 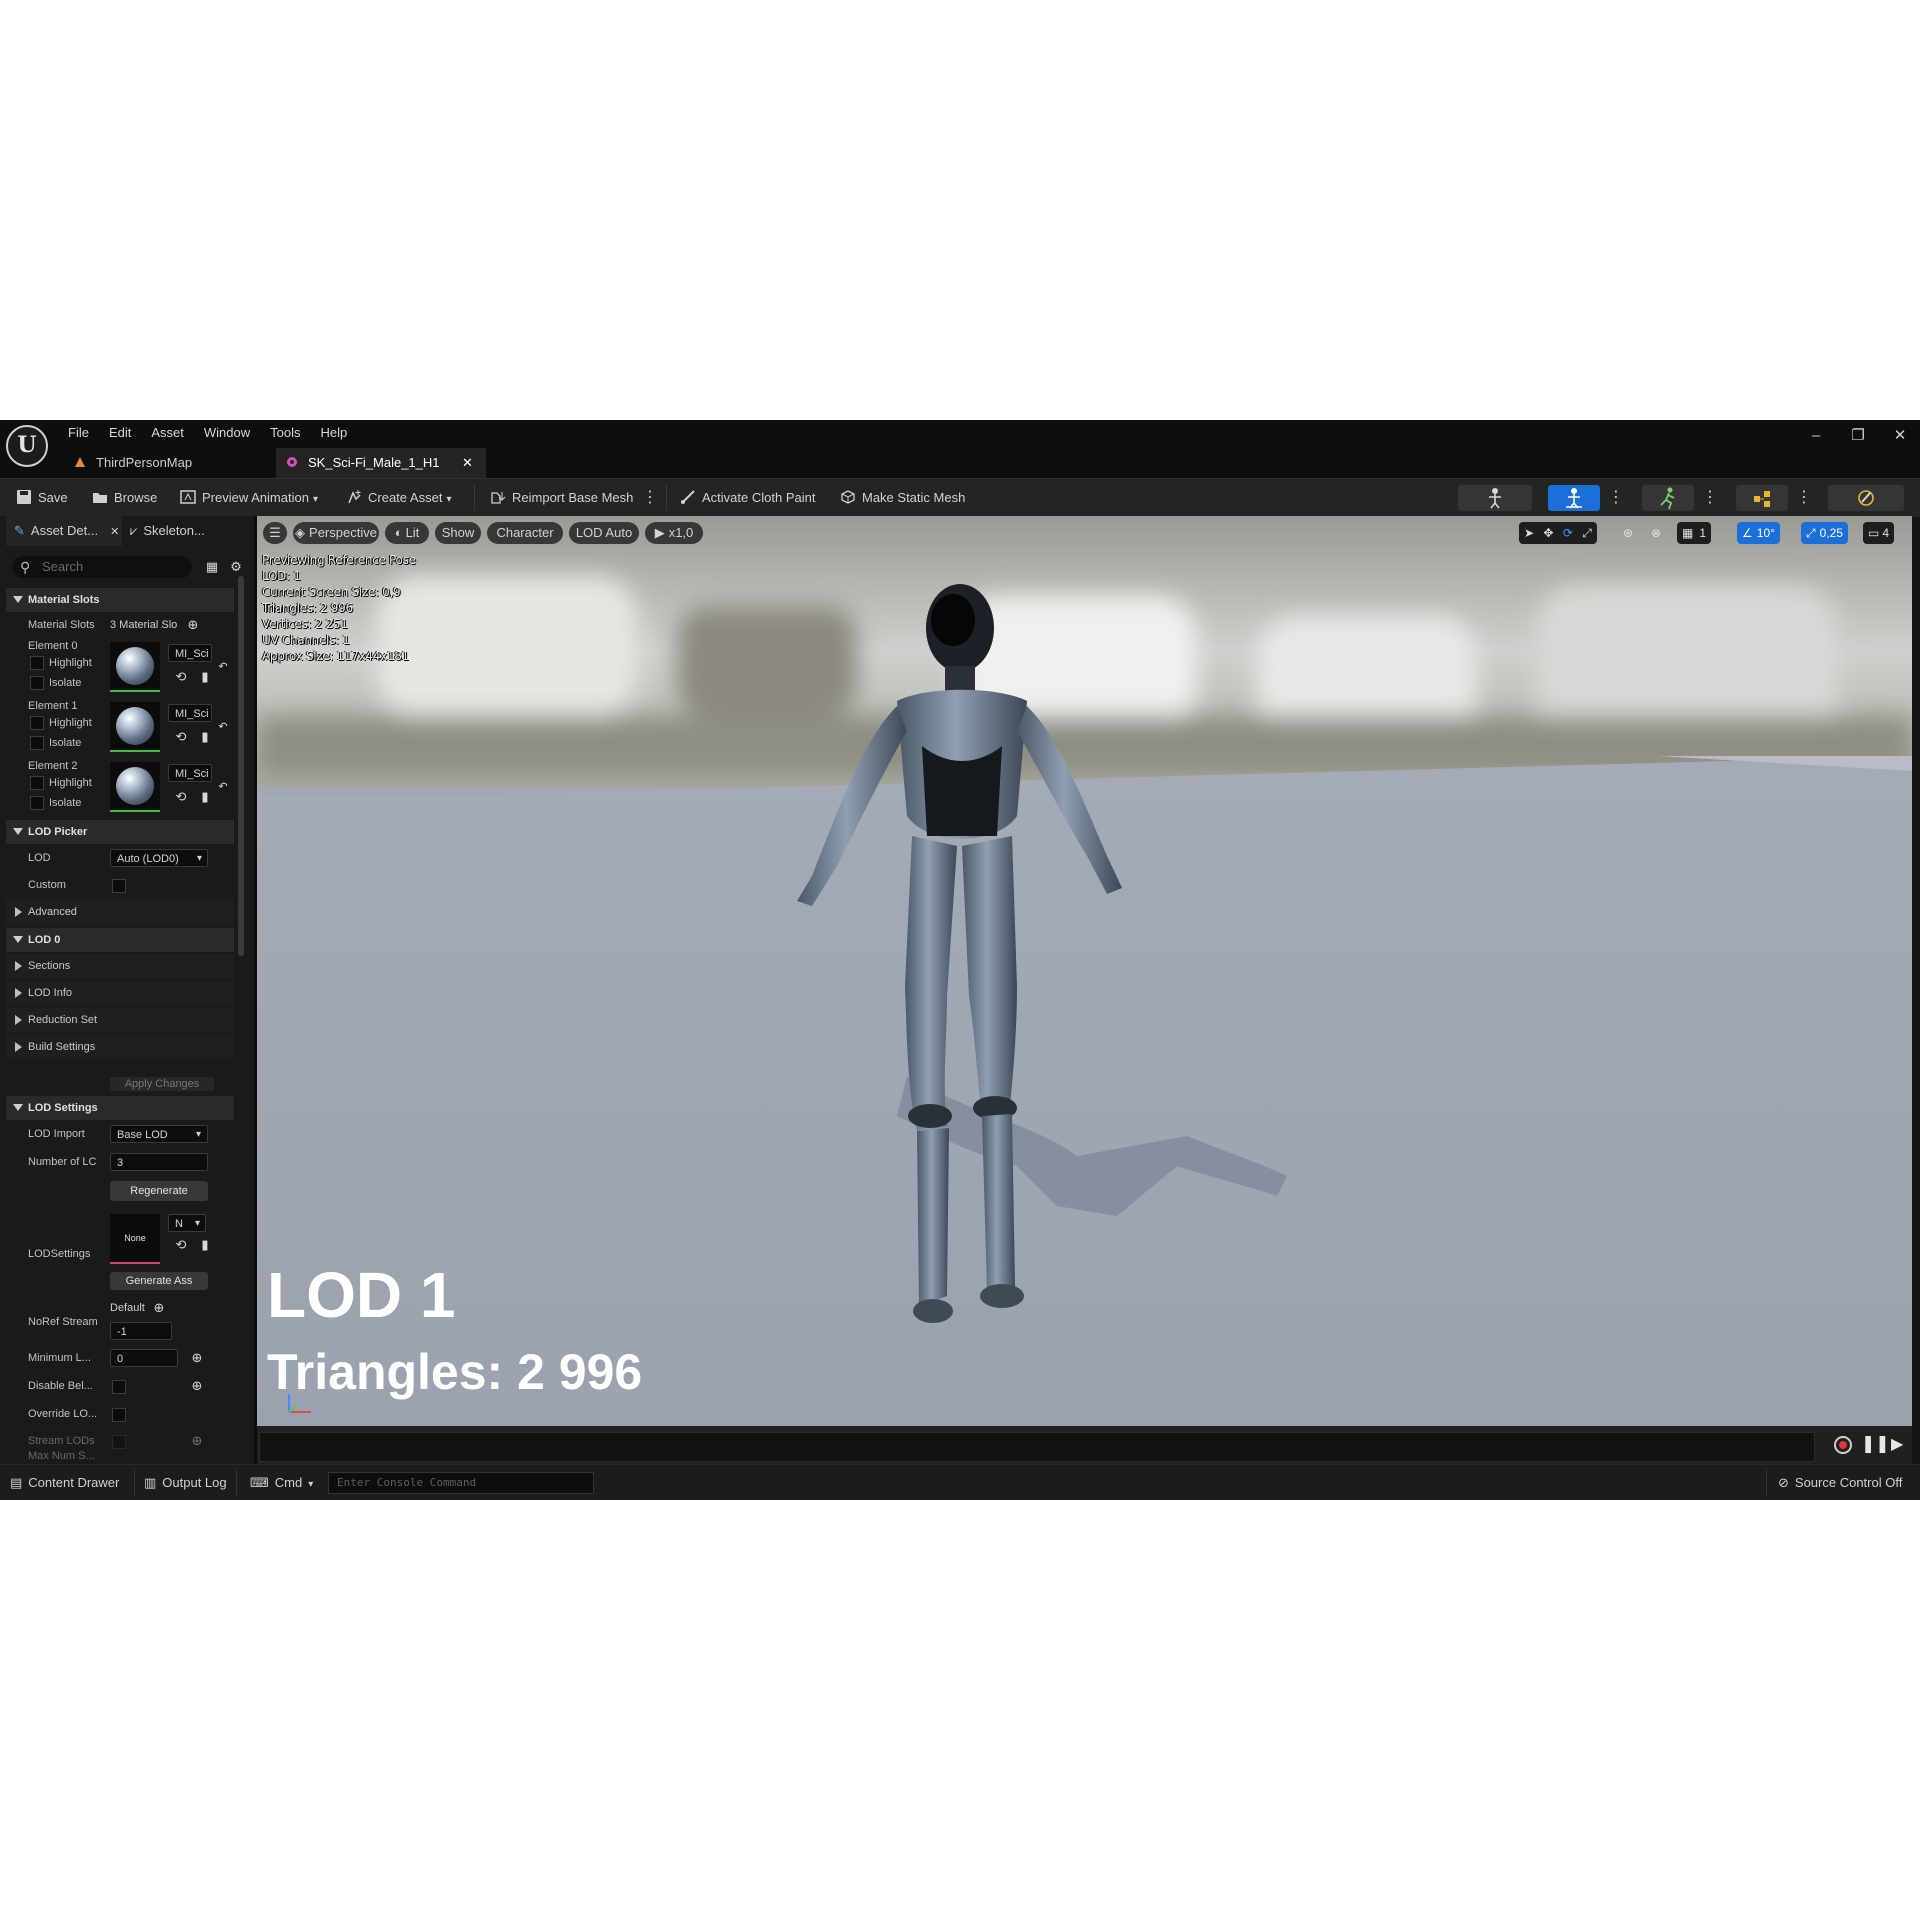 What do you see at coordinates (135, 1239) in the screenshot?
I see `lod-settings-thumbnail: None` at bounding box center [135, 1239].